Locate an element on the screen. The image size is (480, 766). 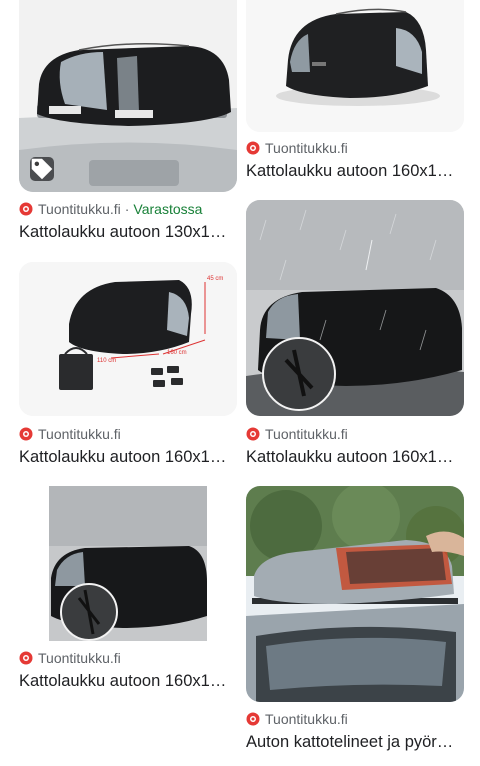
dim-length-label: 160 cm is located at coordinates (177, 353).